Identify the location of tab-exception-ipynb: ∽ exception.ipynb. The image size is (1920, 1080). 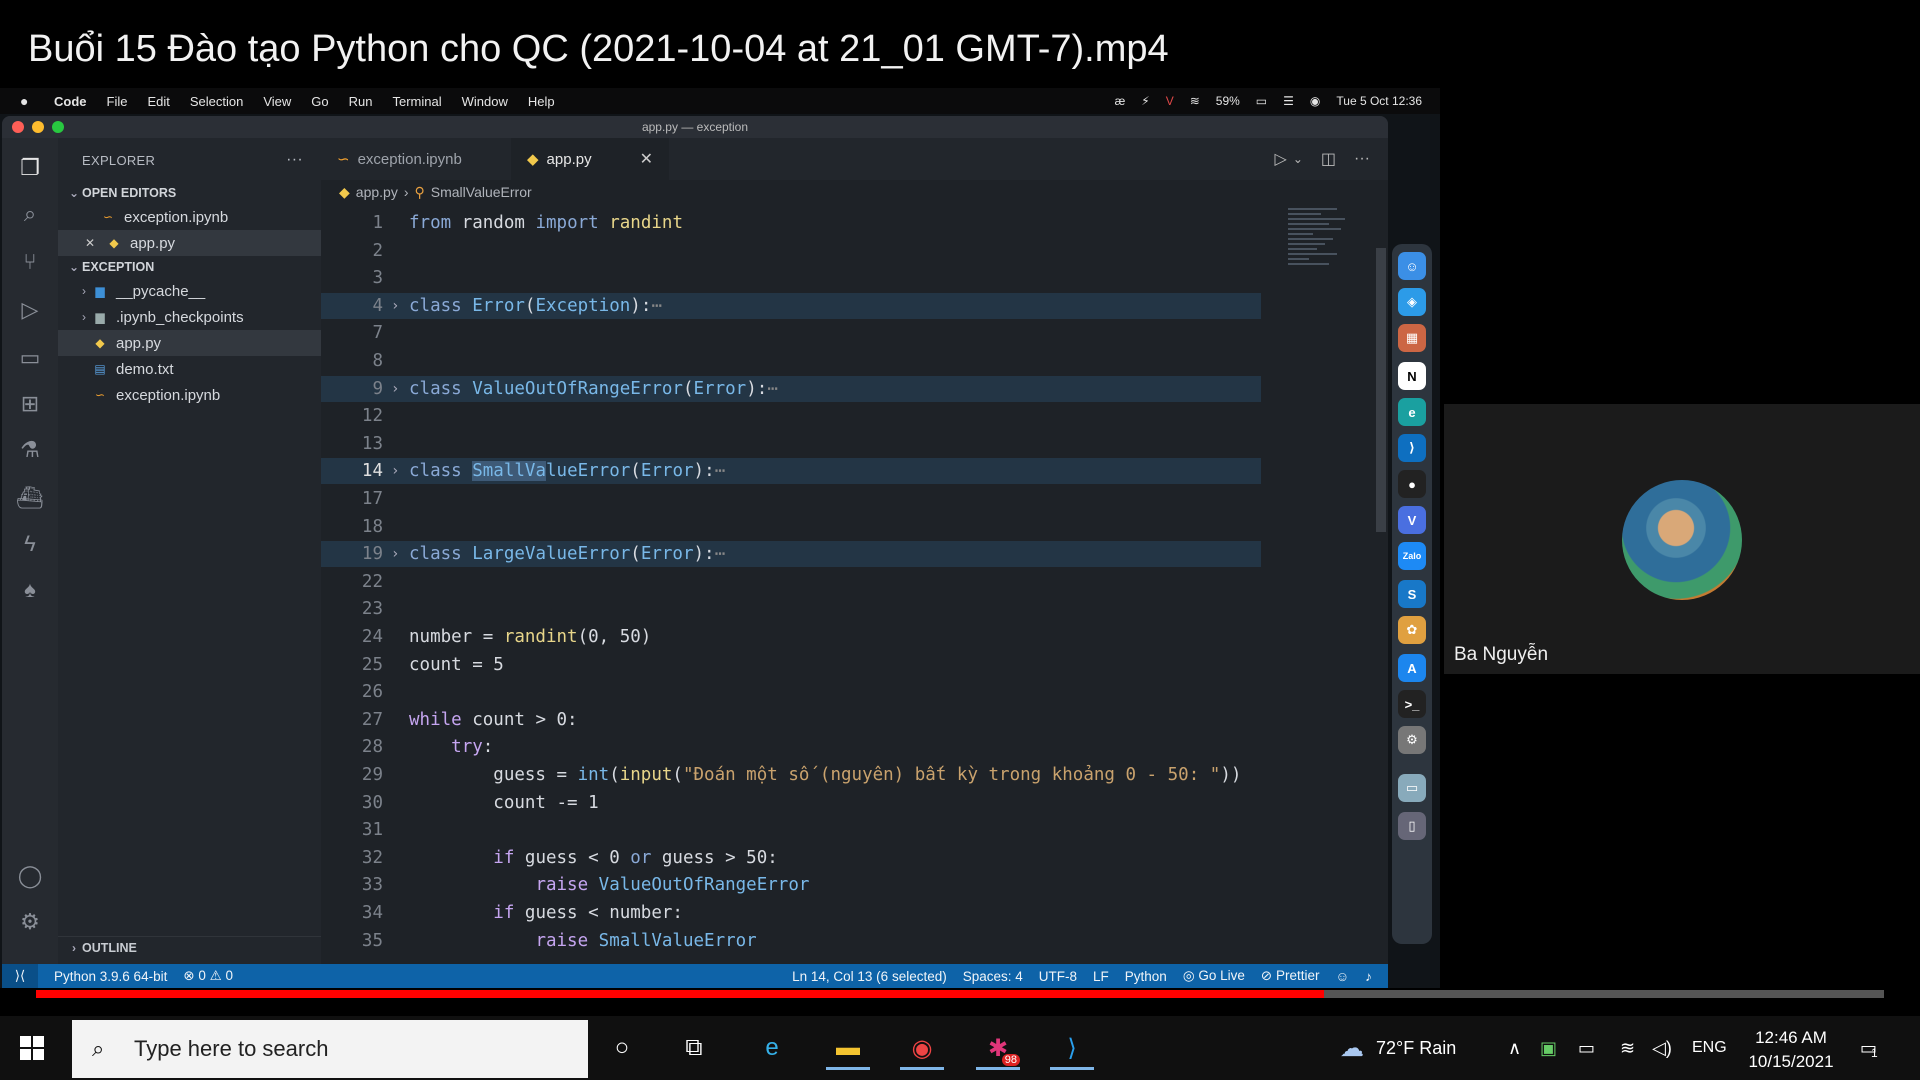
(416, 159).